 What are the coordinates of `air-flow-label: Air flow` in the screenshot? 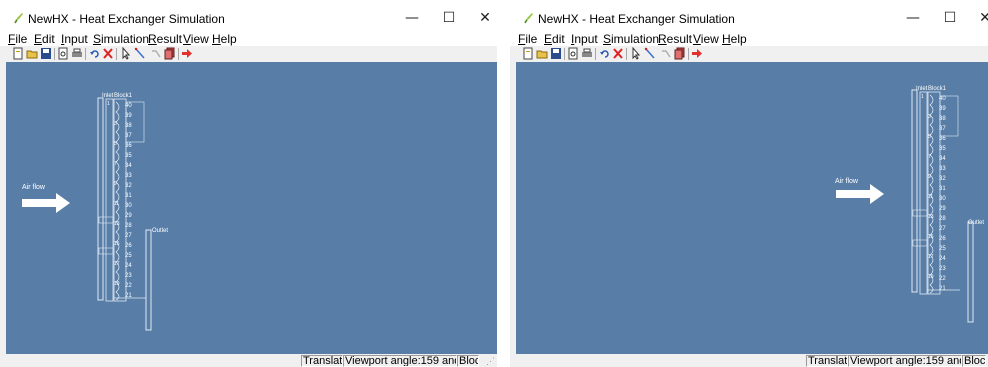 It's located at (847, 181).